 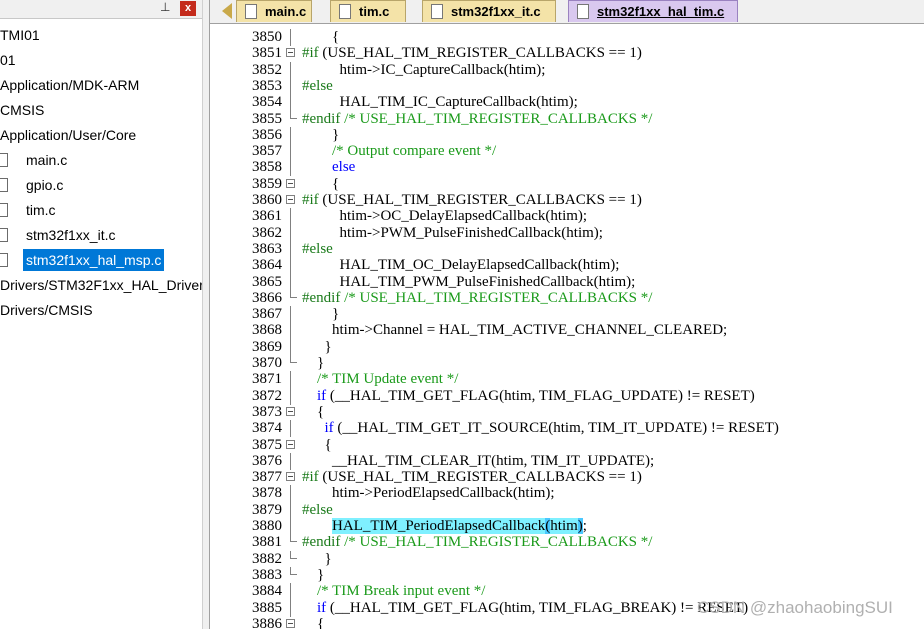 I want to click on line-number: 3860, so click(x=267, y=200).